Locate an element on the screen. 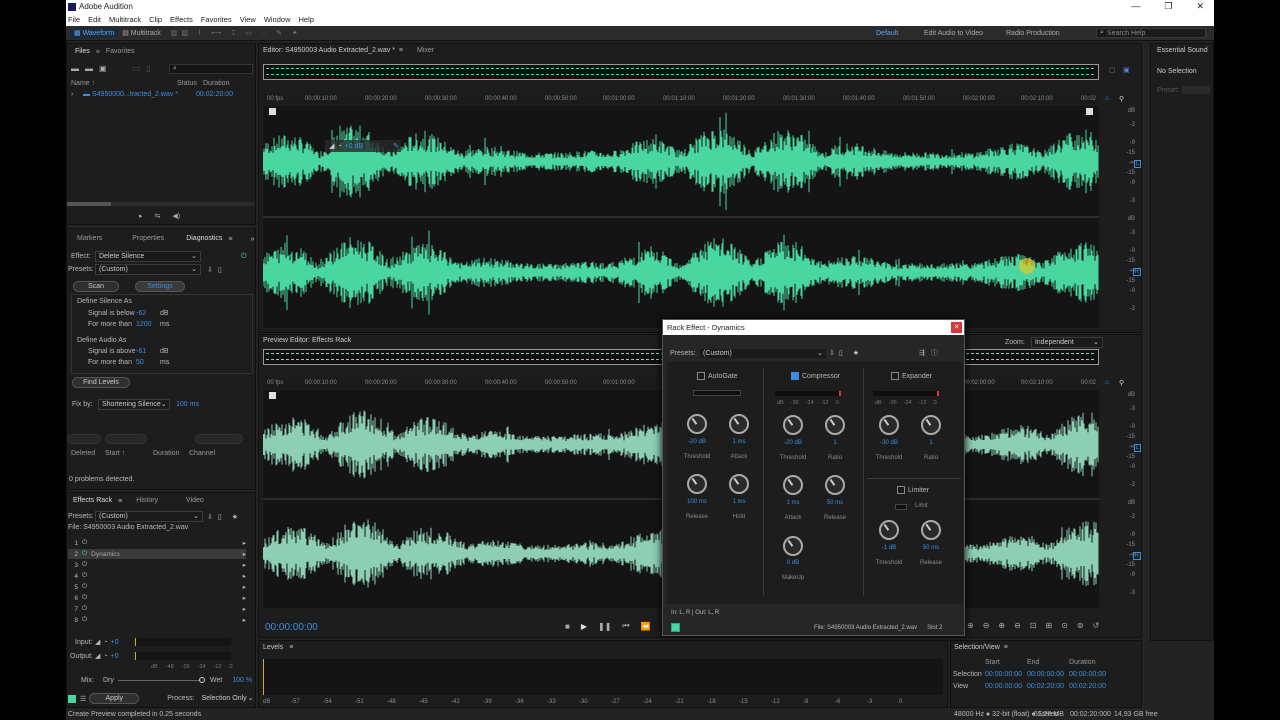  find-levels-button: Find Levels is located at coordinates (101, 382).